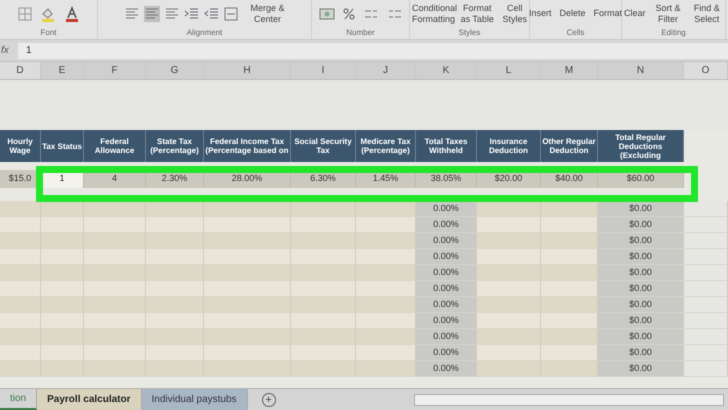 This screenshot has width=728, height=410. I want to click on ribbon-button: Format as Table, so click(477, 13).